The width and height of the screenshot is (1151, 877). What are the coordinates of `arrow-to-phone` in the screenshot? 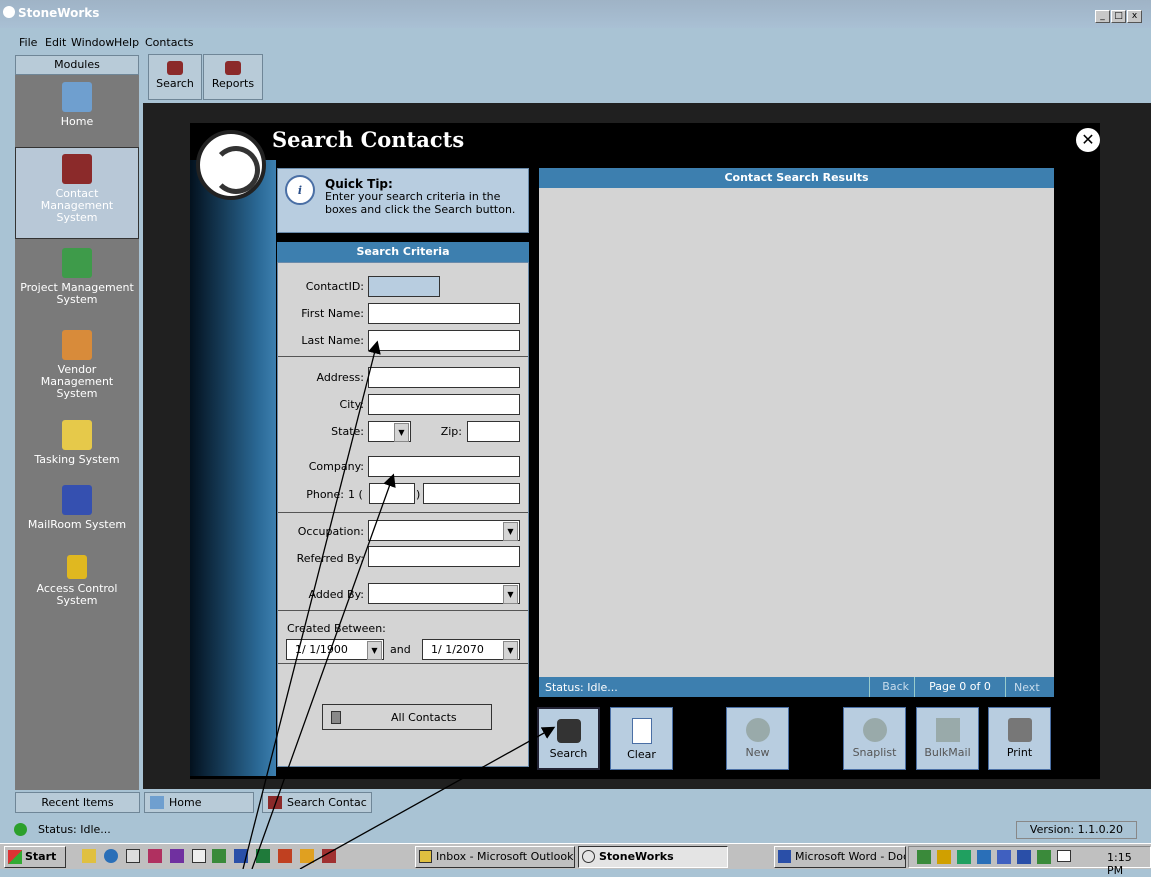 It's located at (323, 671).